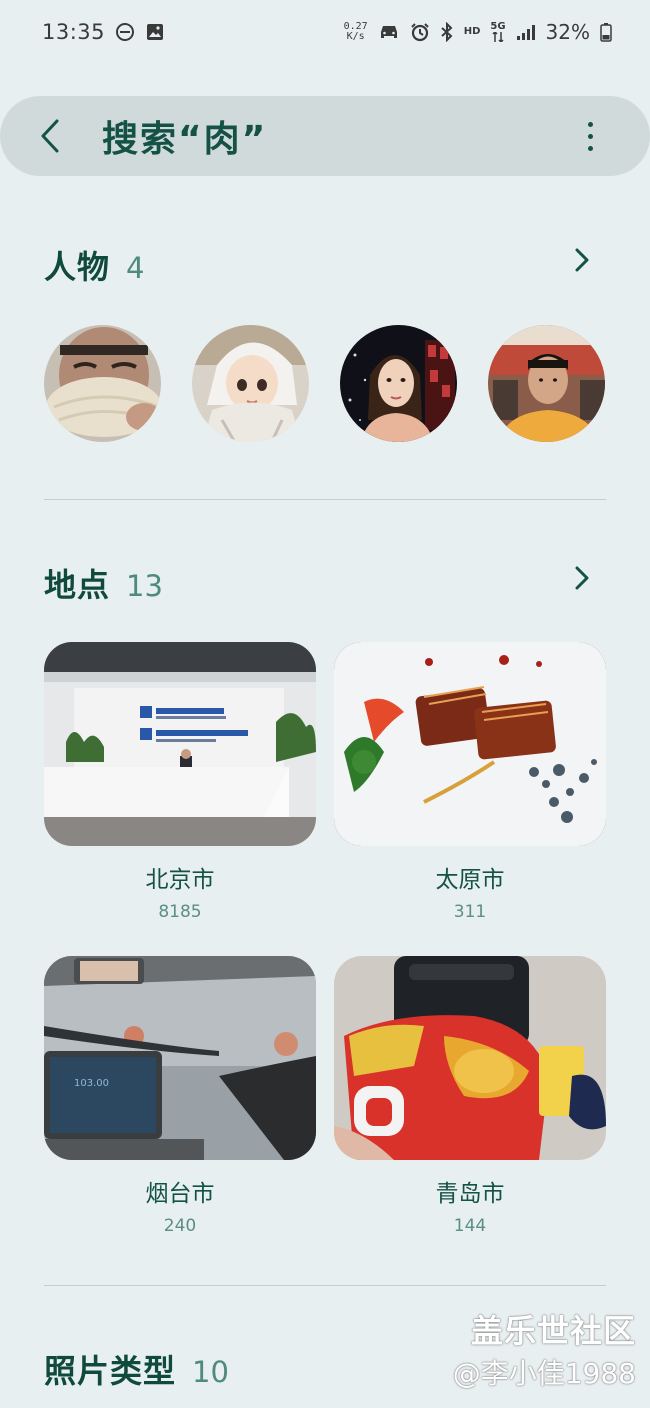 The width and height of the screenshot is (650, 1408). Describe the element at coordinates (110, 1371) in the screenshot. I see `photo-types-section-title: 照片类型` at that location.